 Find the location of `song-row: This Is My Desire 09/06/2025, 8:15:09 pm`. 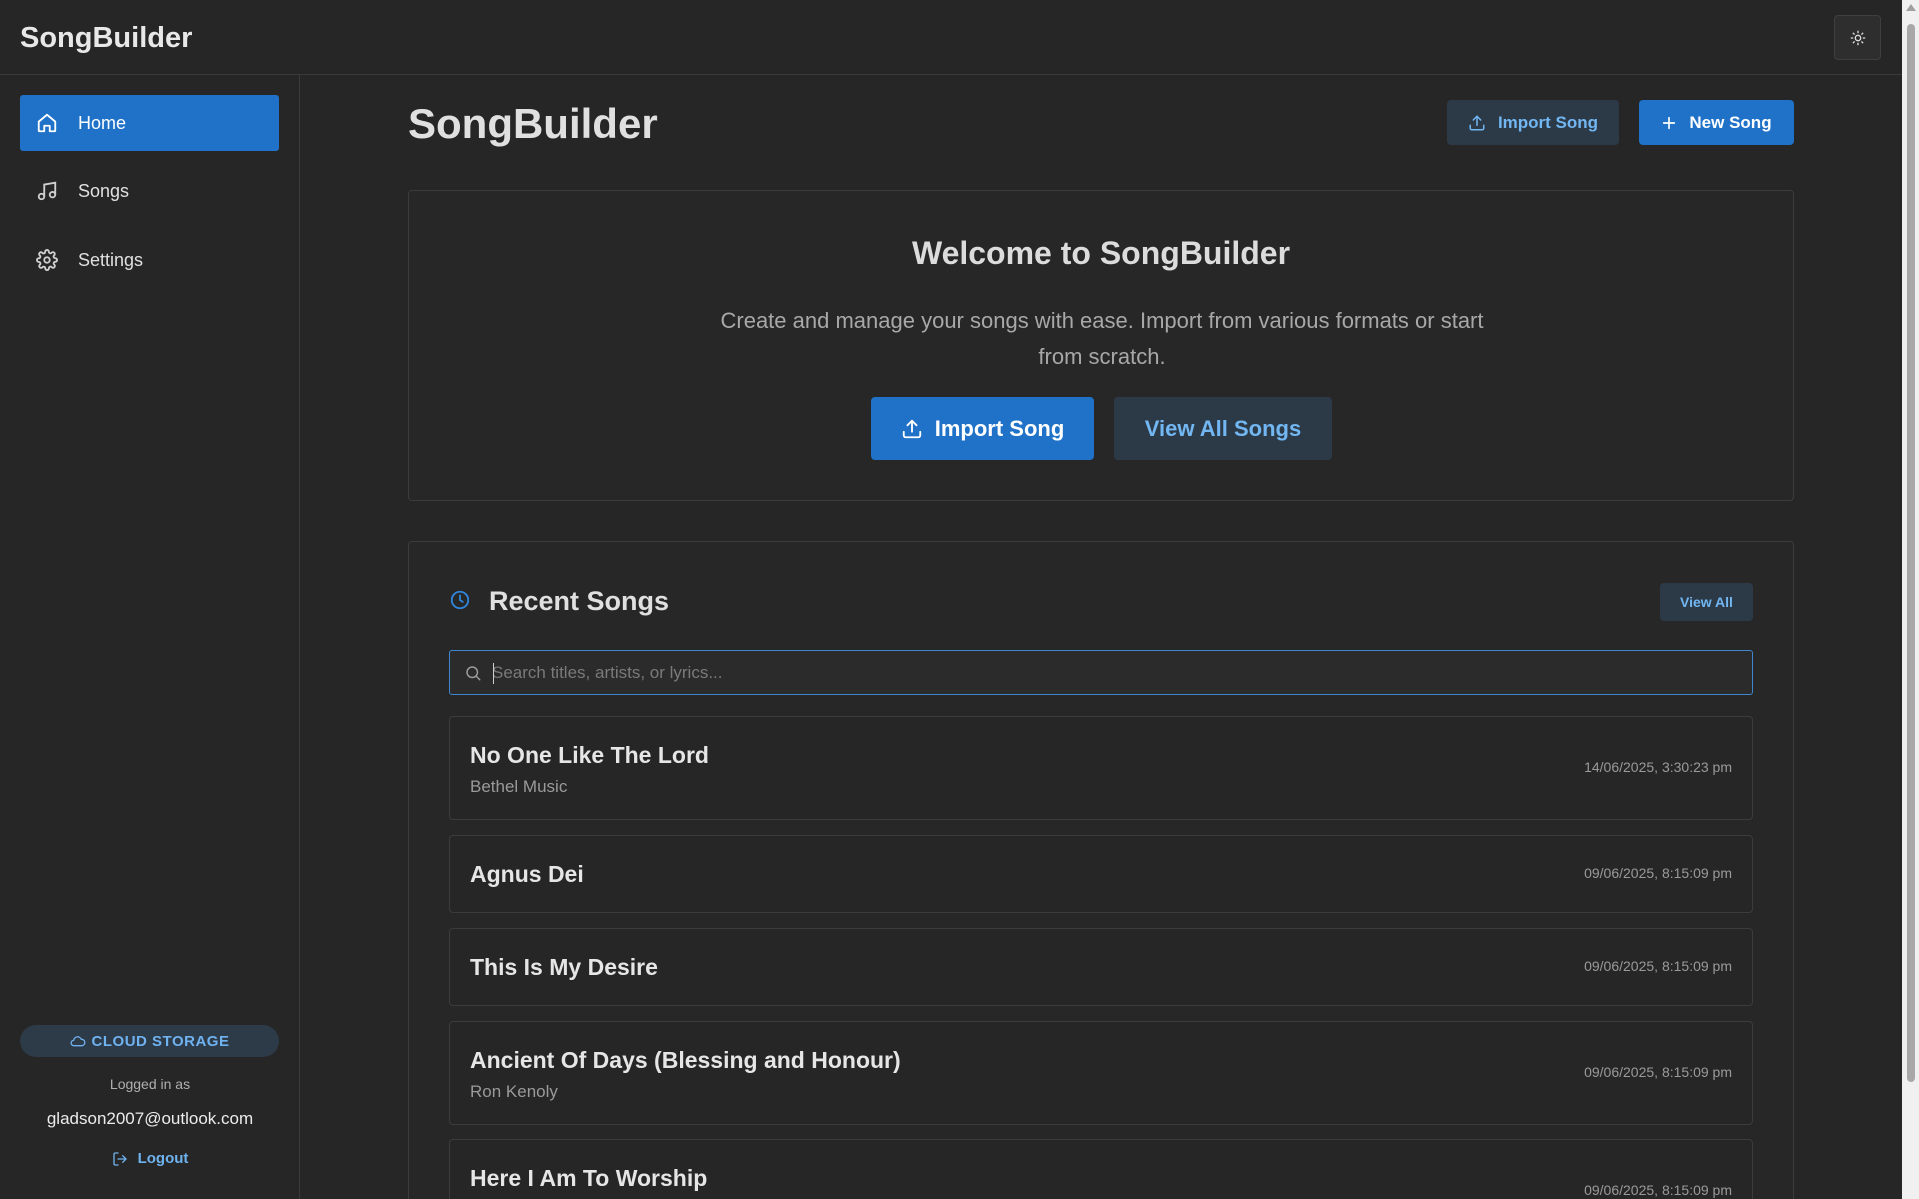

song-row: This Is My Desire 09/06/2025, 8:15:09 pm is located at coordinates (1101, 967).